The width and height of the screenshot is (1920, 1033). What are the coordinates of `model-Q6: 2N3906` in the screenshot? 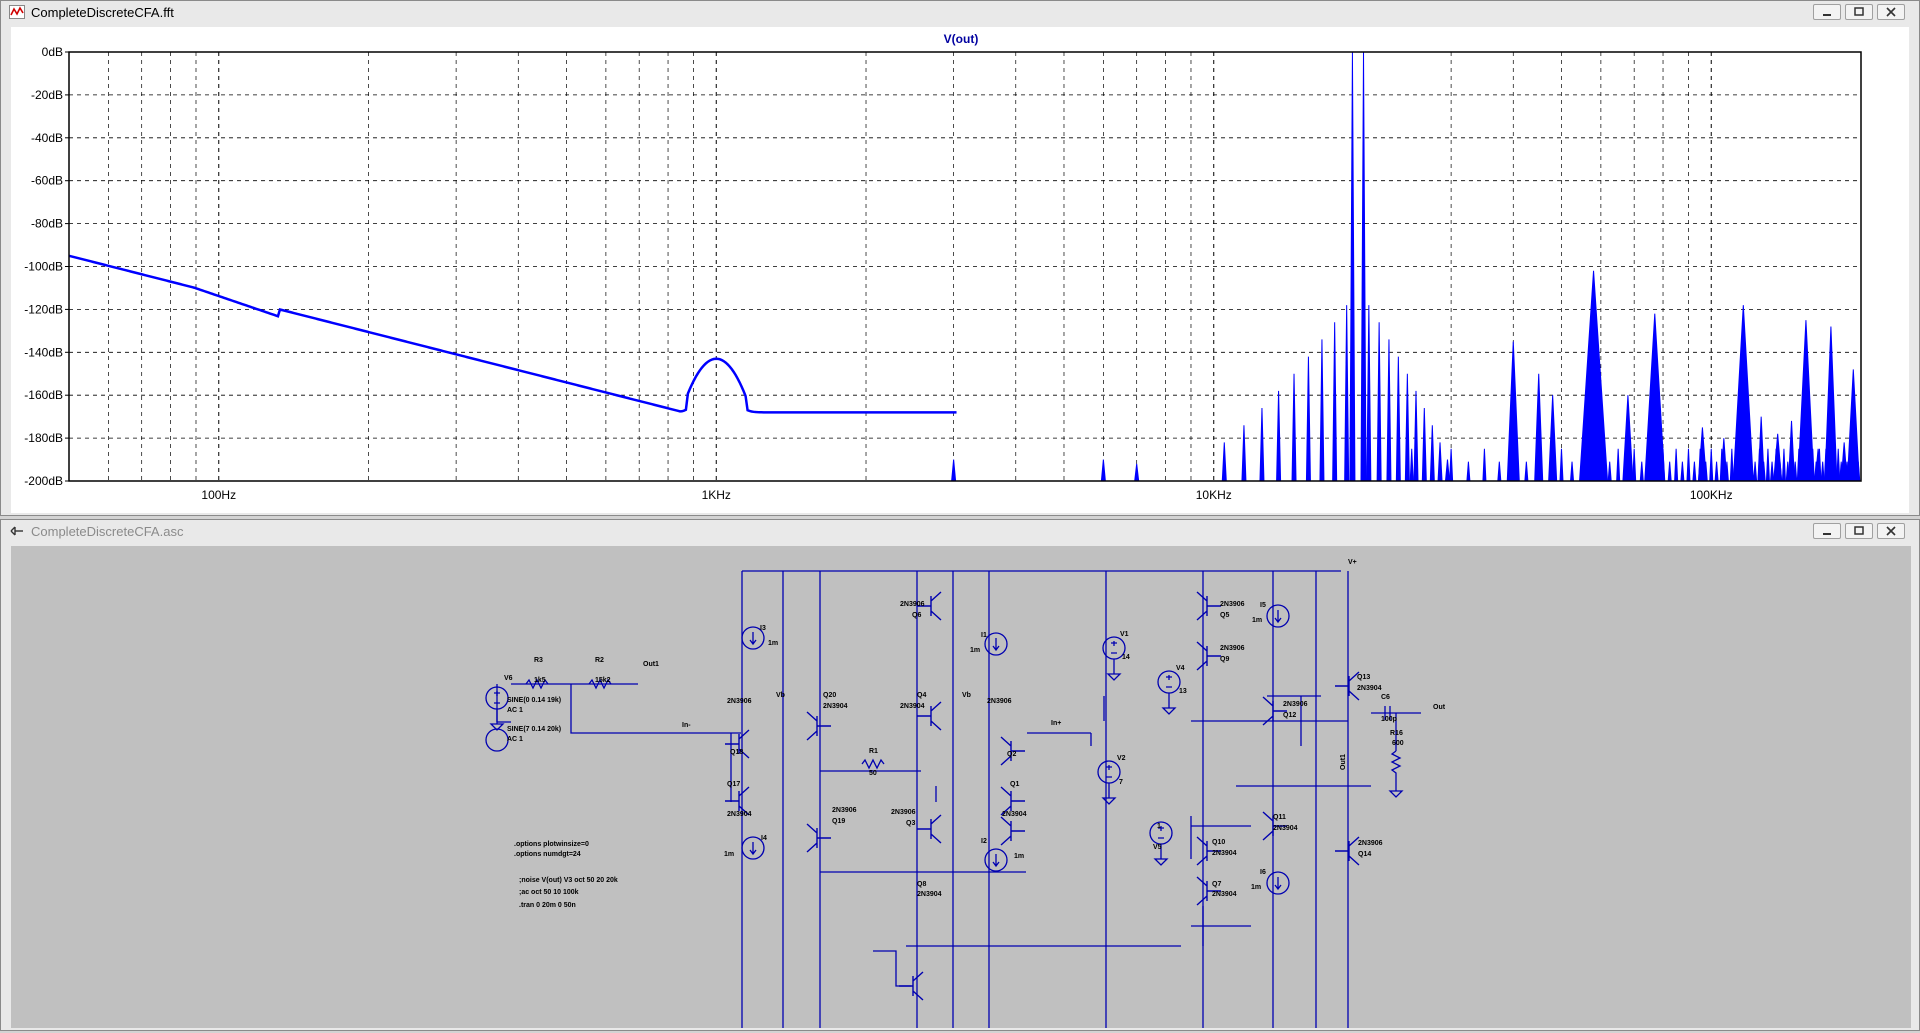 It's located at (912, 604).